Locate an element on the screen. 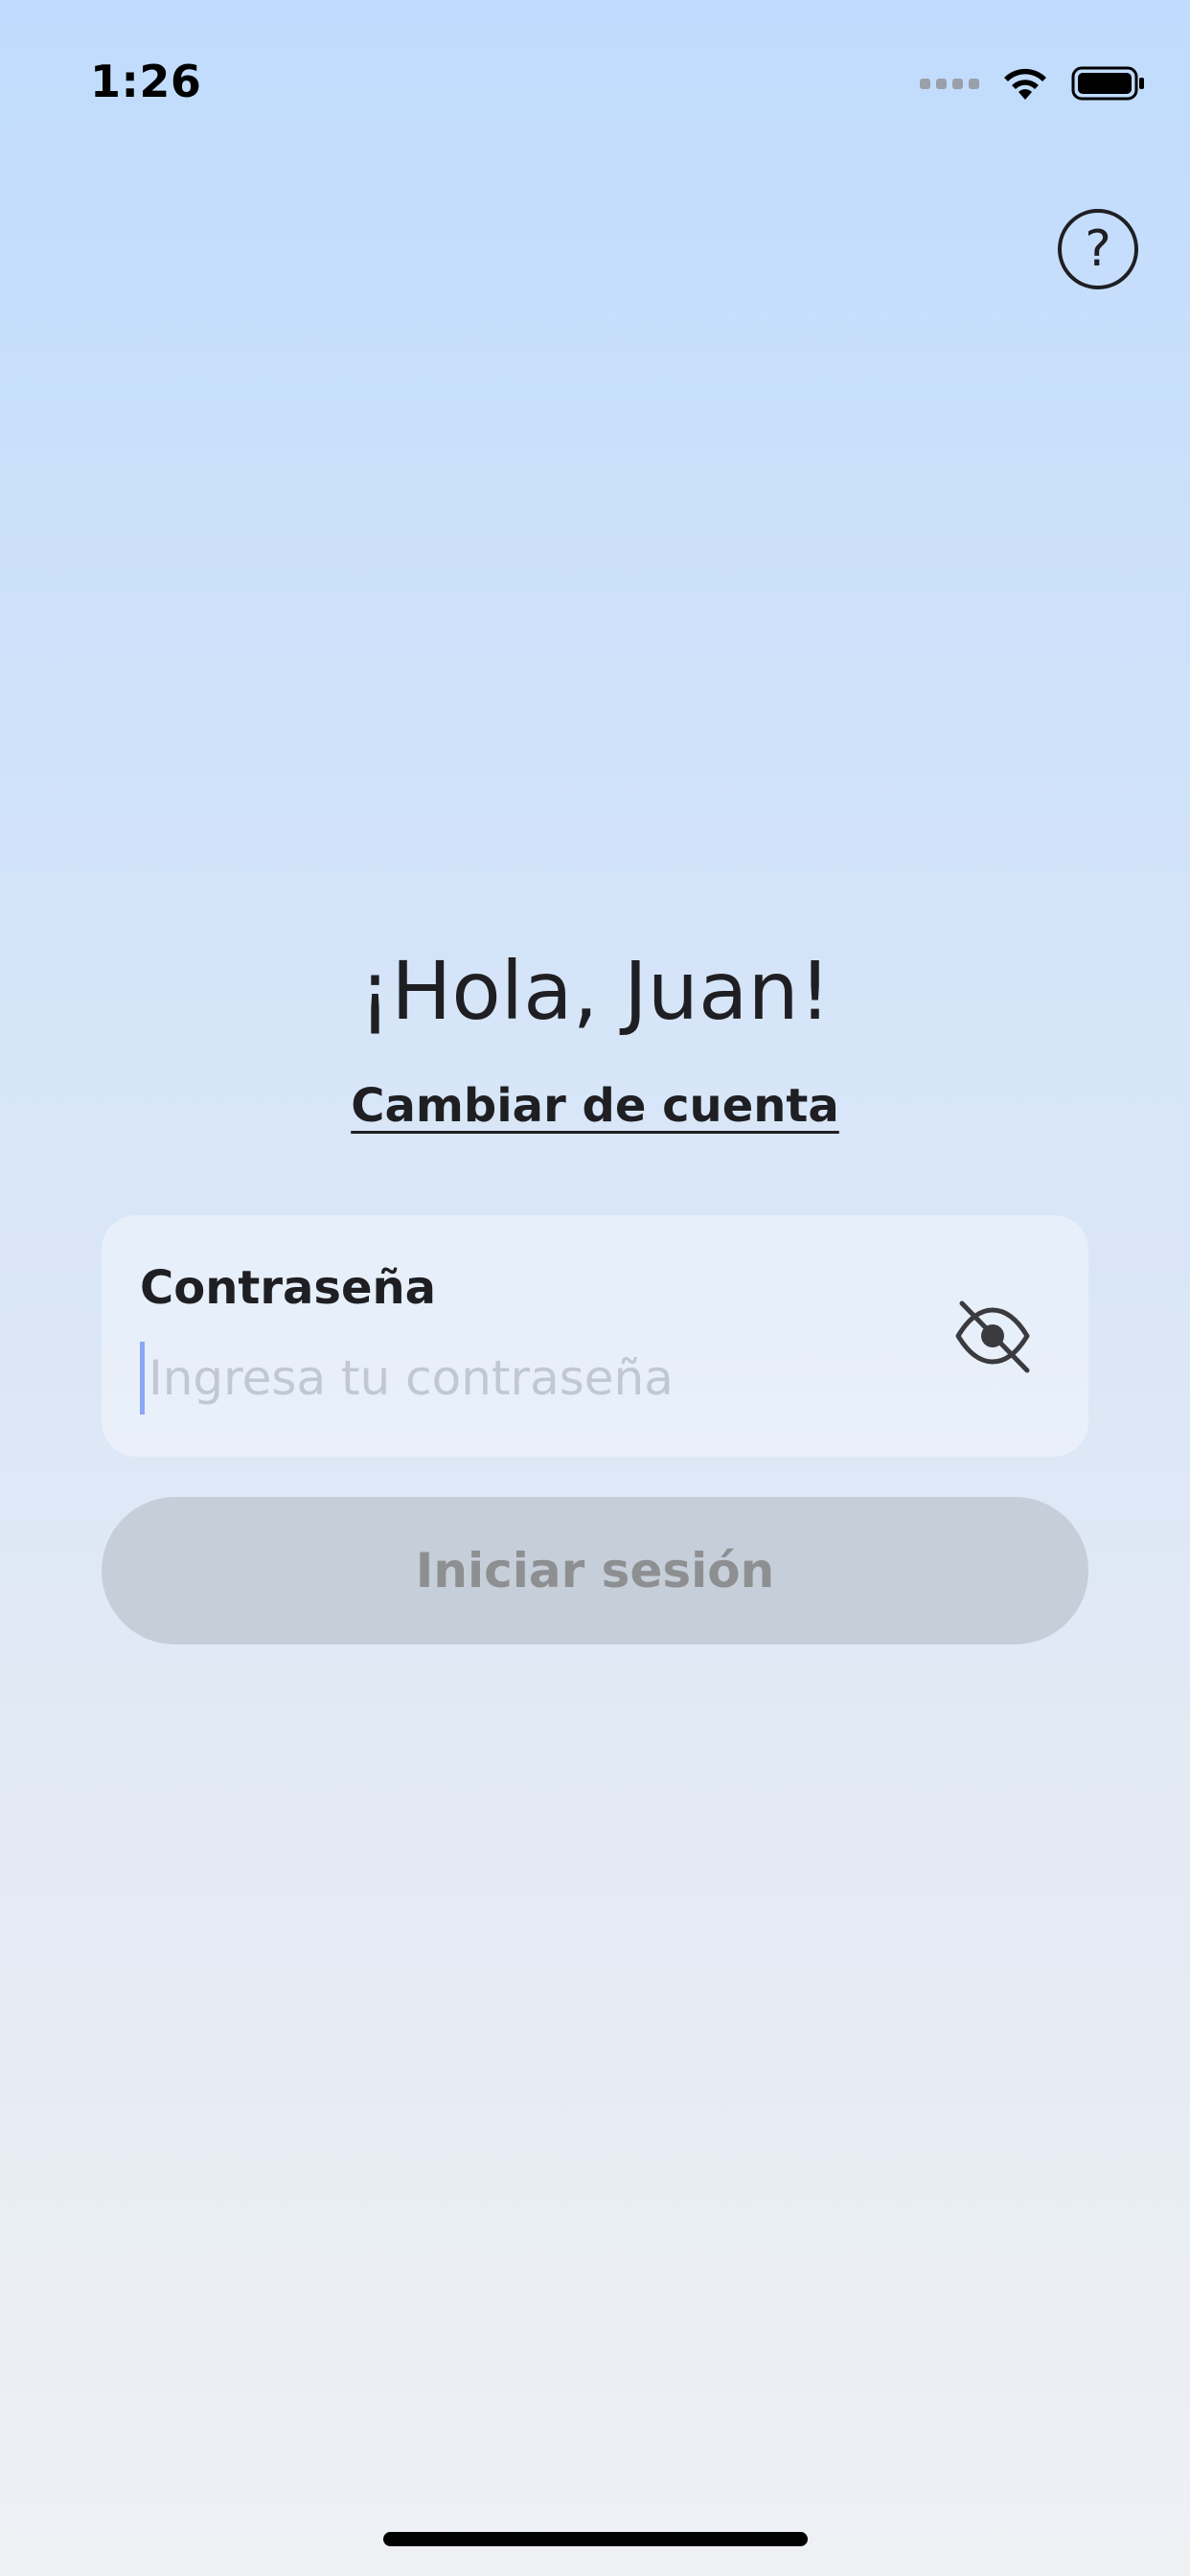 The height and width of the screenshot is (2576, 1190). home-indicator is located at coordinates (595, 2539).